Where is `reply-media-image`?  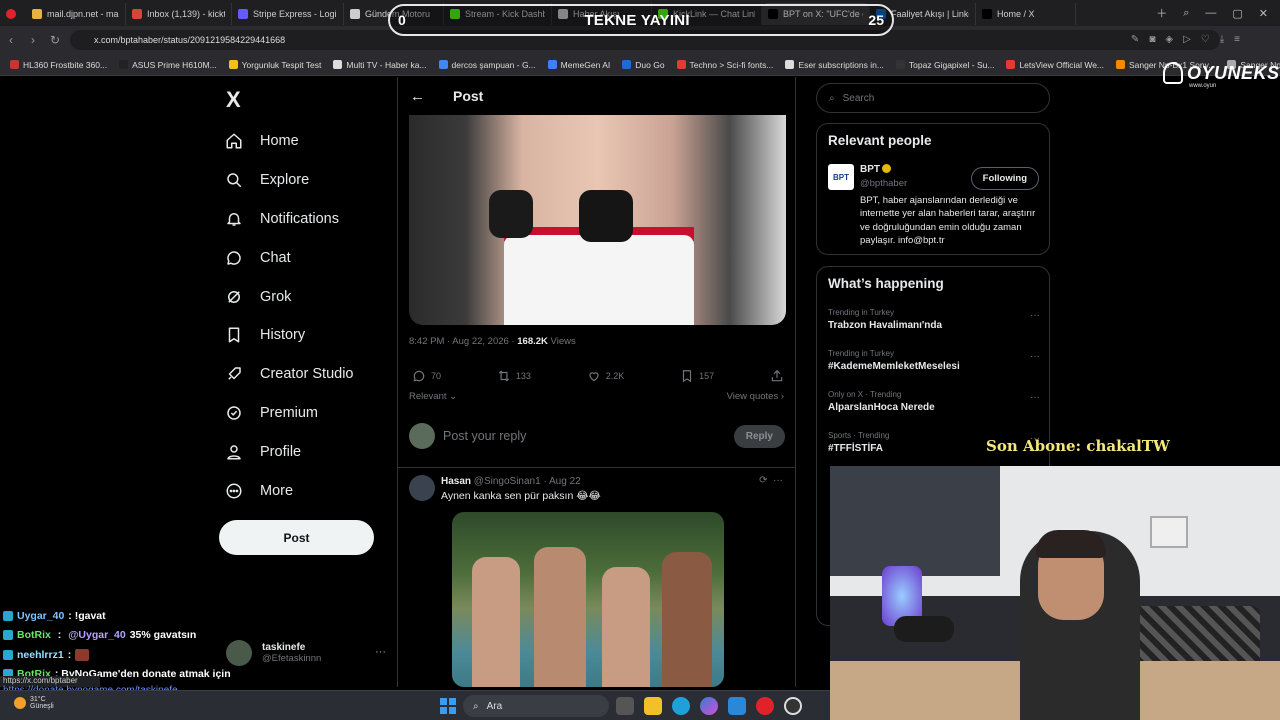
reply-media-image is located at coordinates (588, 599).